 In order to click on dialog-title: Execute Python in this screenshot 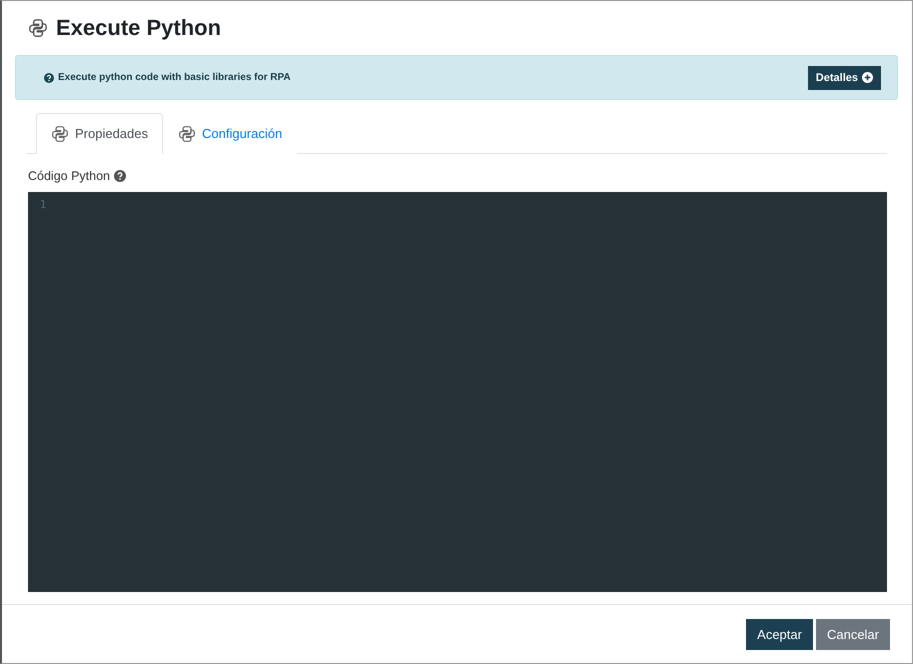, I will do `click(139, 27)`.